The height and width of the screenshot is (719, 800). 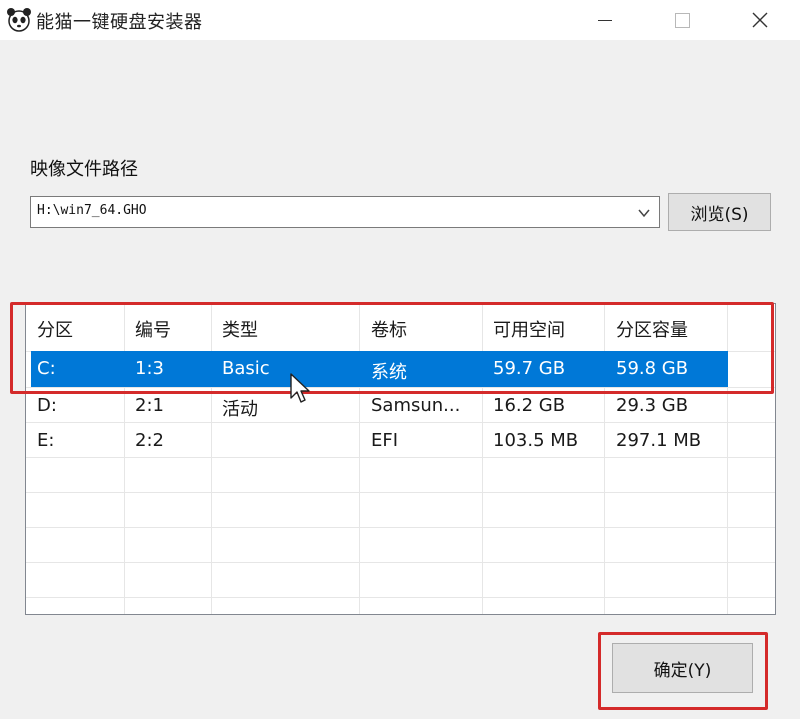 I want to click on title-bar: 能猫一键硬盘安装器, so click(x=400, y=20).